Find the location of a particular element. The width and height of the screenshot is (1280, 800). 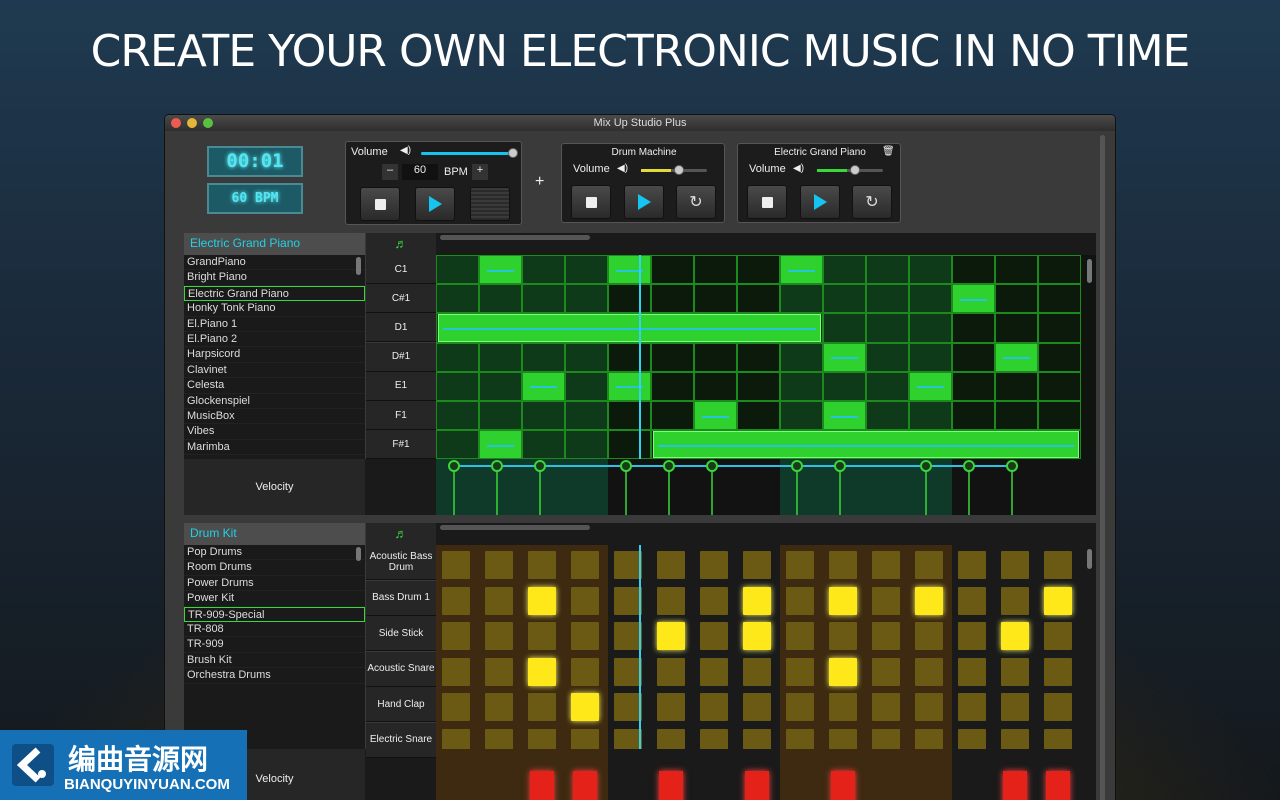

instrument-list-item: Clavinet is located at coordinates (274, 371).